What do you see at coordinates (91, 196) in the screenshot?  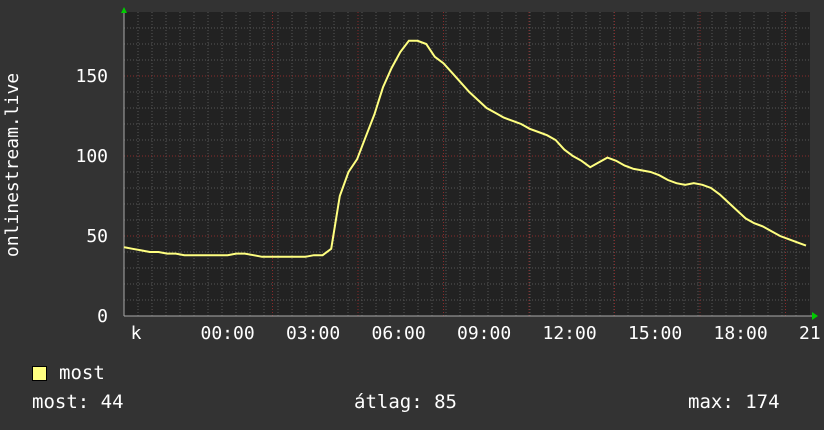 I see `y-tick-labels: 0 50 100 150` at bounding box center [91, 196].